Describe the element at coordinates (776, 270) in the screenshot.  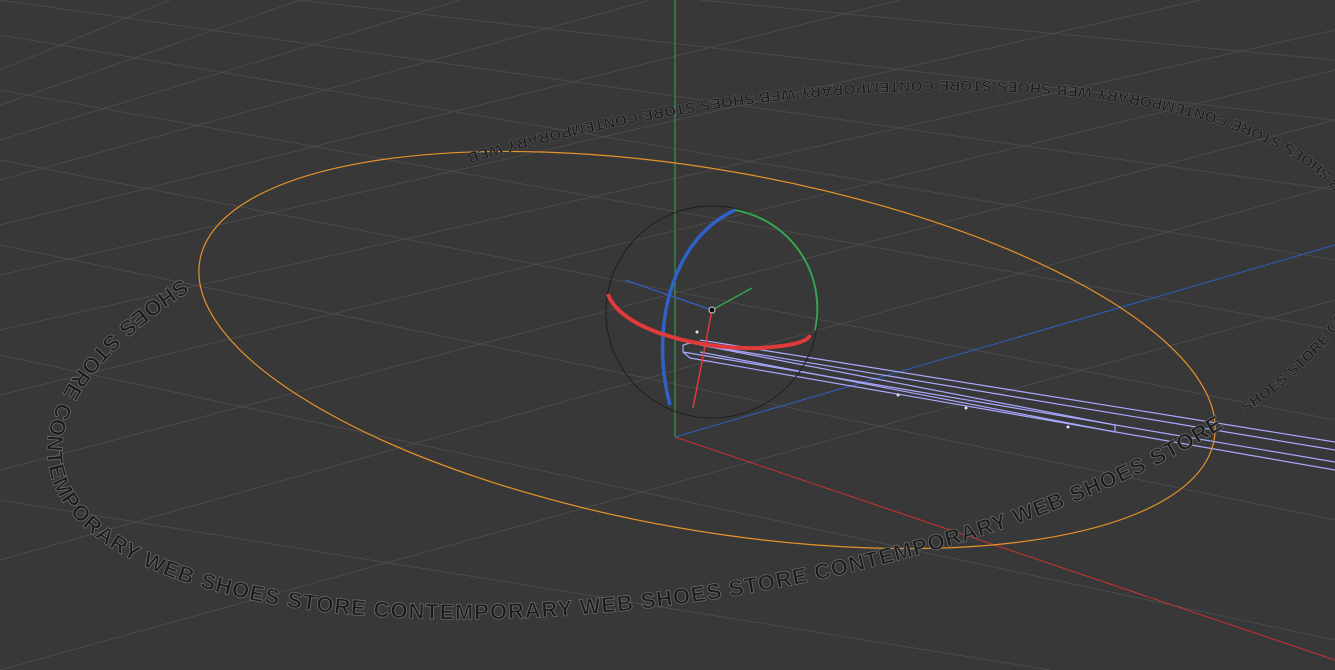
I see `gizmo-ring-y` at that location.